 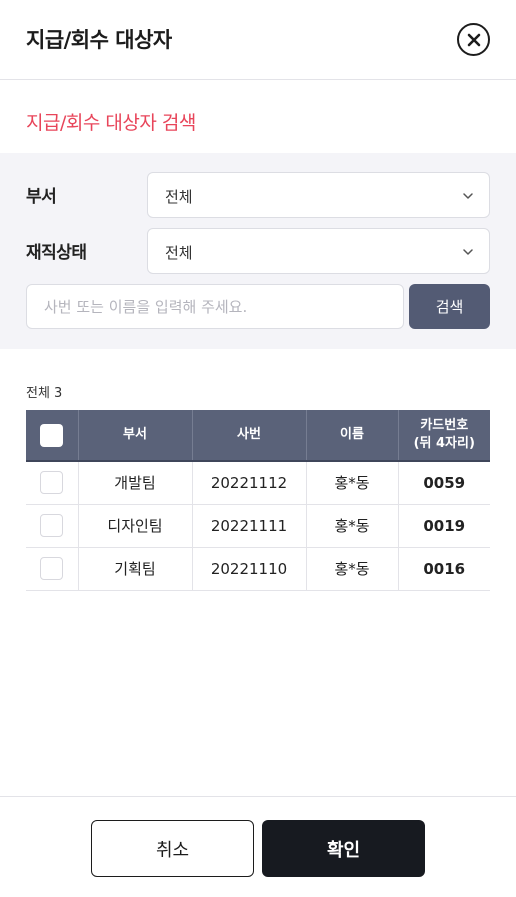 I want to click on table-row: 기획팀 20221110 홍*동 0016, so click(x=258, y=569).